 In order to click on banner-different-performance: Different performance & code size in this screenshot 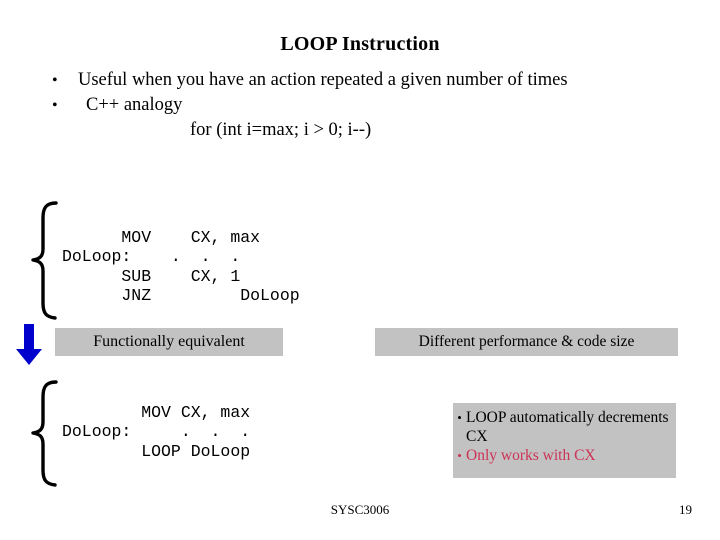, I will do `click(526, 342)`.